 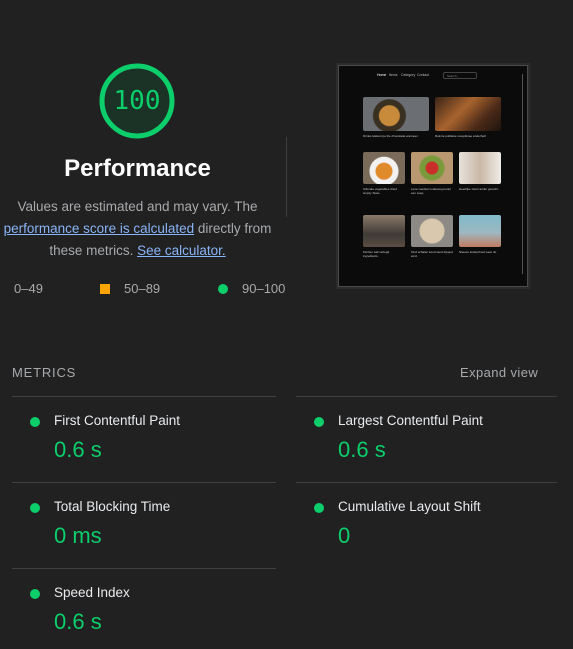 What do you see at coordinates (522, 174) in the screenshot?
I see `thumb-scrollbar` at bounding box center [522, 174].